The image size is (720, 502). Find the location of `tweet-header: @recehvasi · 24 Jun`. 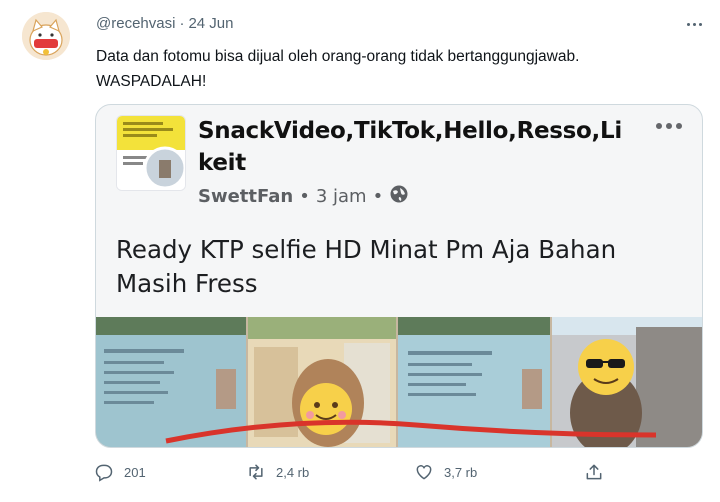

tweet-header: @recehvasi · 24 Jun is located at coordinates (164, 23).